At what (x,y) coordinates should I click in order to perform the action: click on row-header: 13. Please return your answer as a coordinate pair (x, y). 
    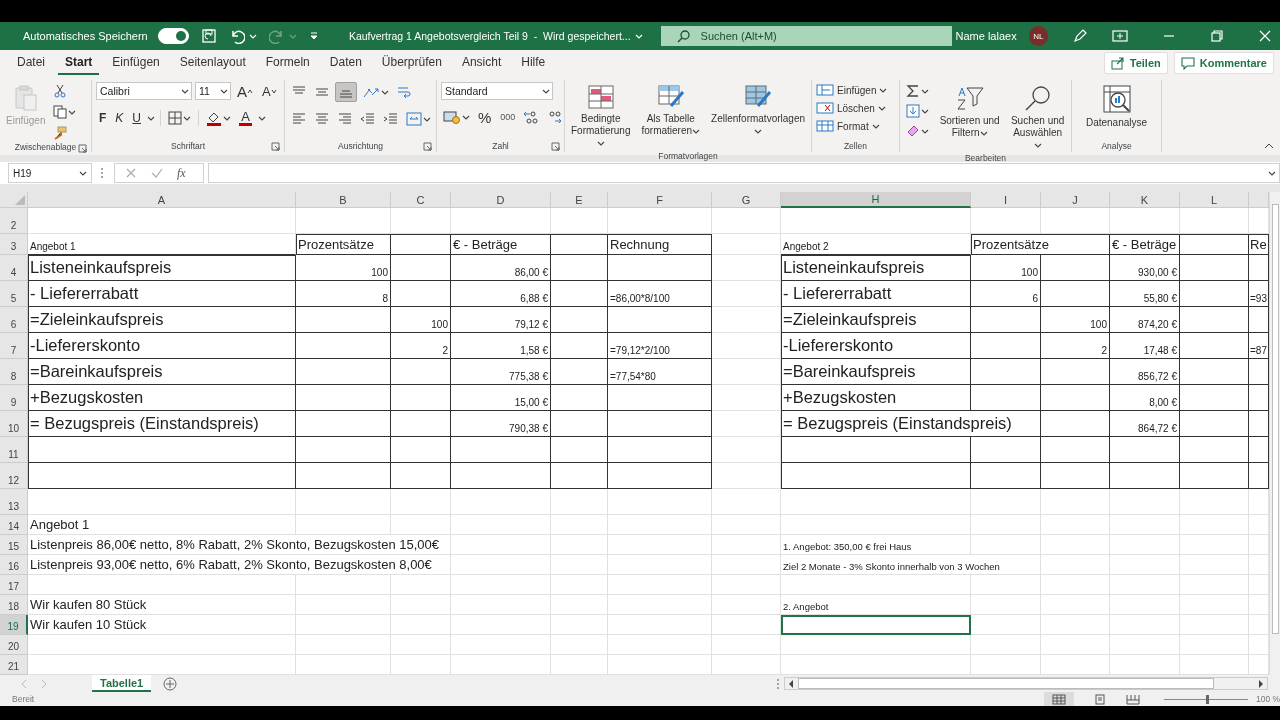
    Looking at the image, I should click on (14, 502).